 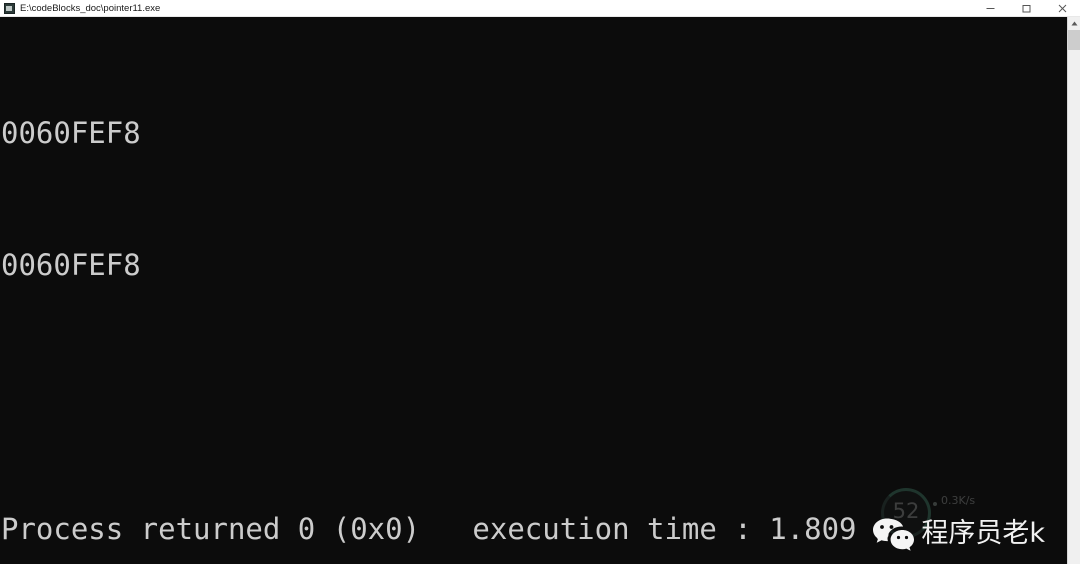 I want to click on window-controls, so click(x=1026, y=8).